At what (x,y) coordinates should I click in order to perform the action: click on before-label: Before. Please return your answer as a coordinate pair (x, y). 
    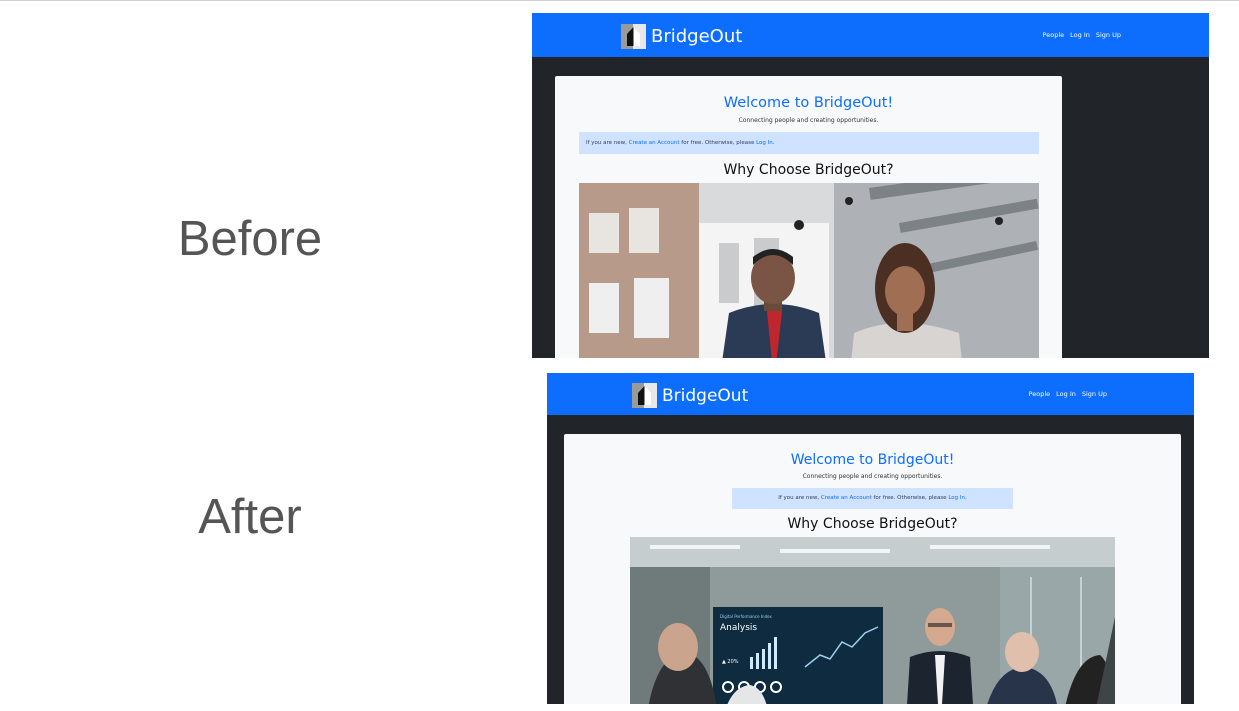
    Looking at the image, I should click on (250, 239).